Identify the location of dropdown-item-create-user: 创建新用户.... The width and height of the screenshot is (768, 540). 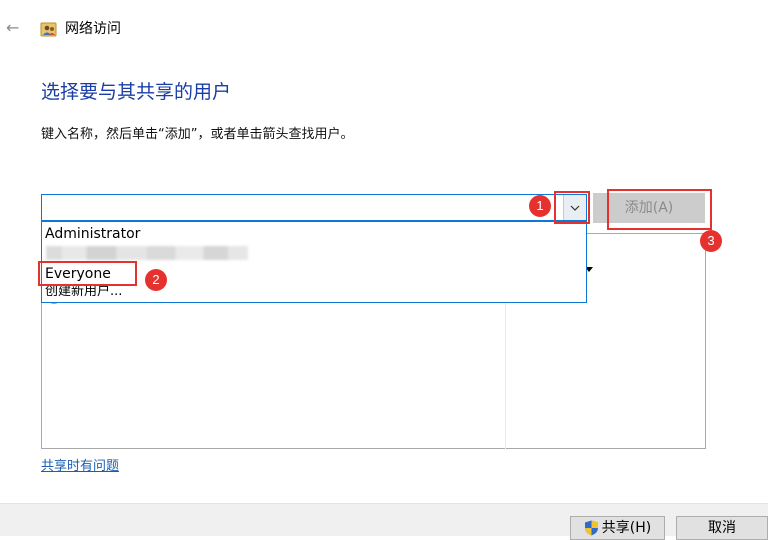
(83, 292).